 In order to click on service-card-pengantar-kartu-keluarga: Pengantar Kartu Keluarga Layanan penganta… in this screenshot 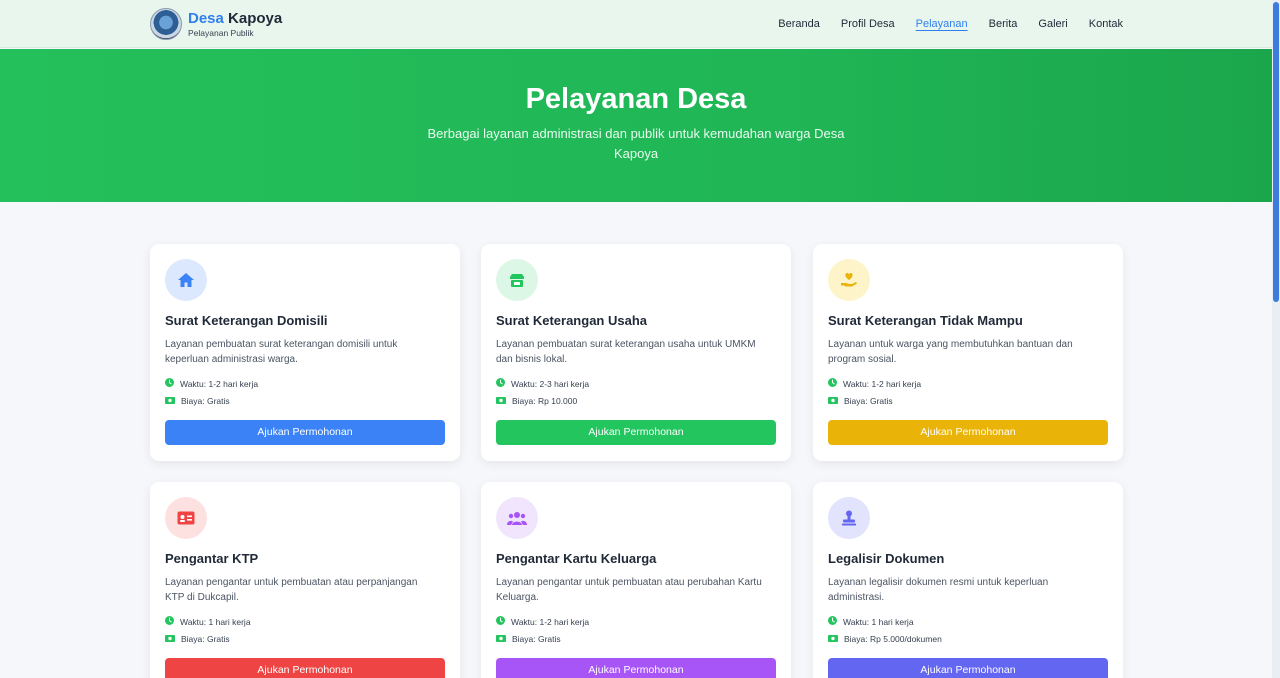, I will do `click(636, 580)`.